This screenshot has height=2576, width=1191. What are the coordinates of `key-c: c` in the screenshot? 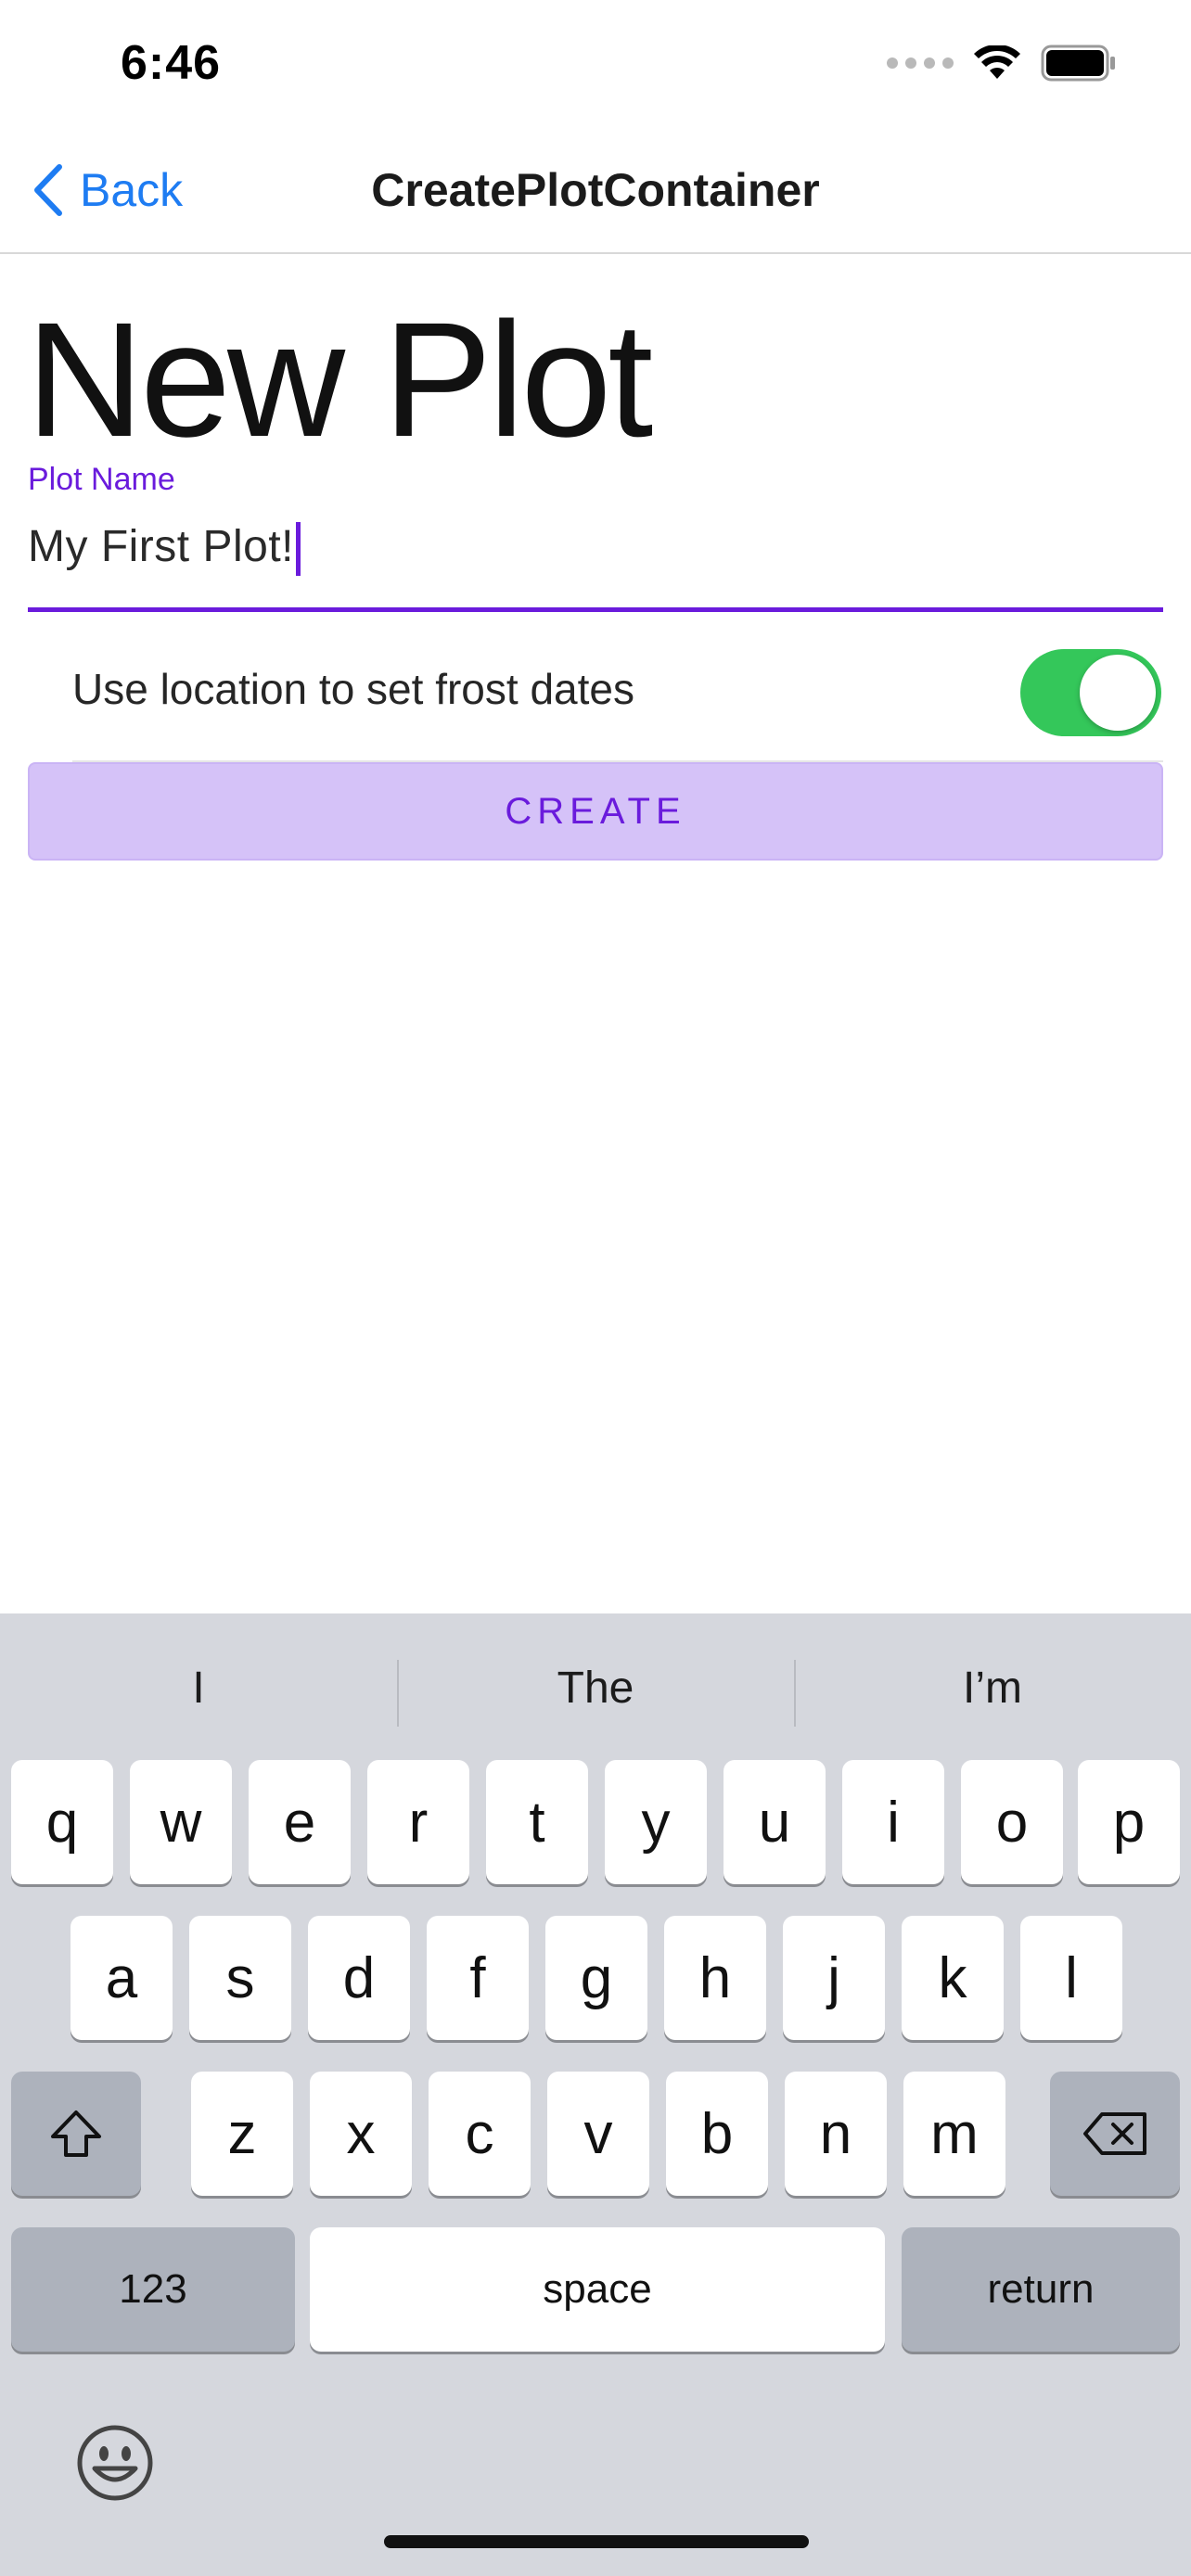 It's located at (480, 2134).